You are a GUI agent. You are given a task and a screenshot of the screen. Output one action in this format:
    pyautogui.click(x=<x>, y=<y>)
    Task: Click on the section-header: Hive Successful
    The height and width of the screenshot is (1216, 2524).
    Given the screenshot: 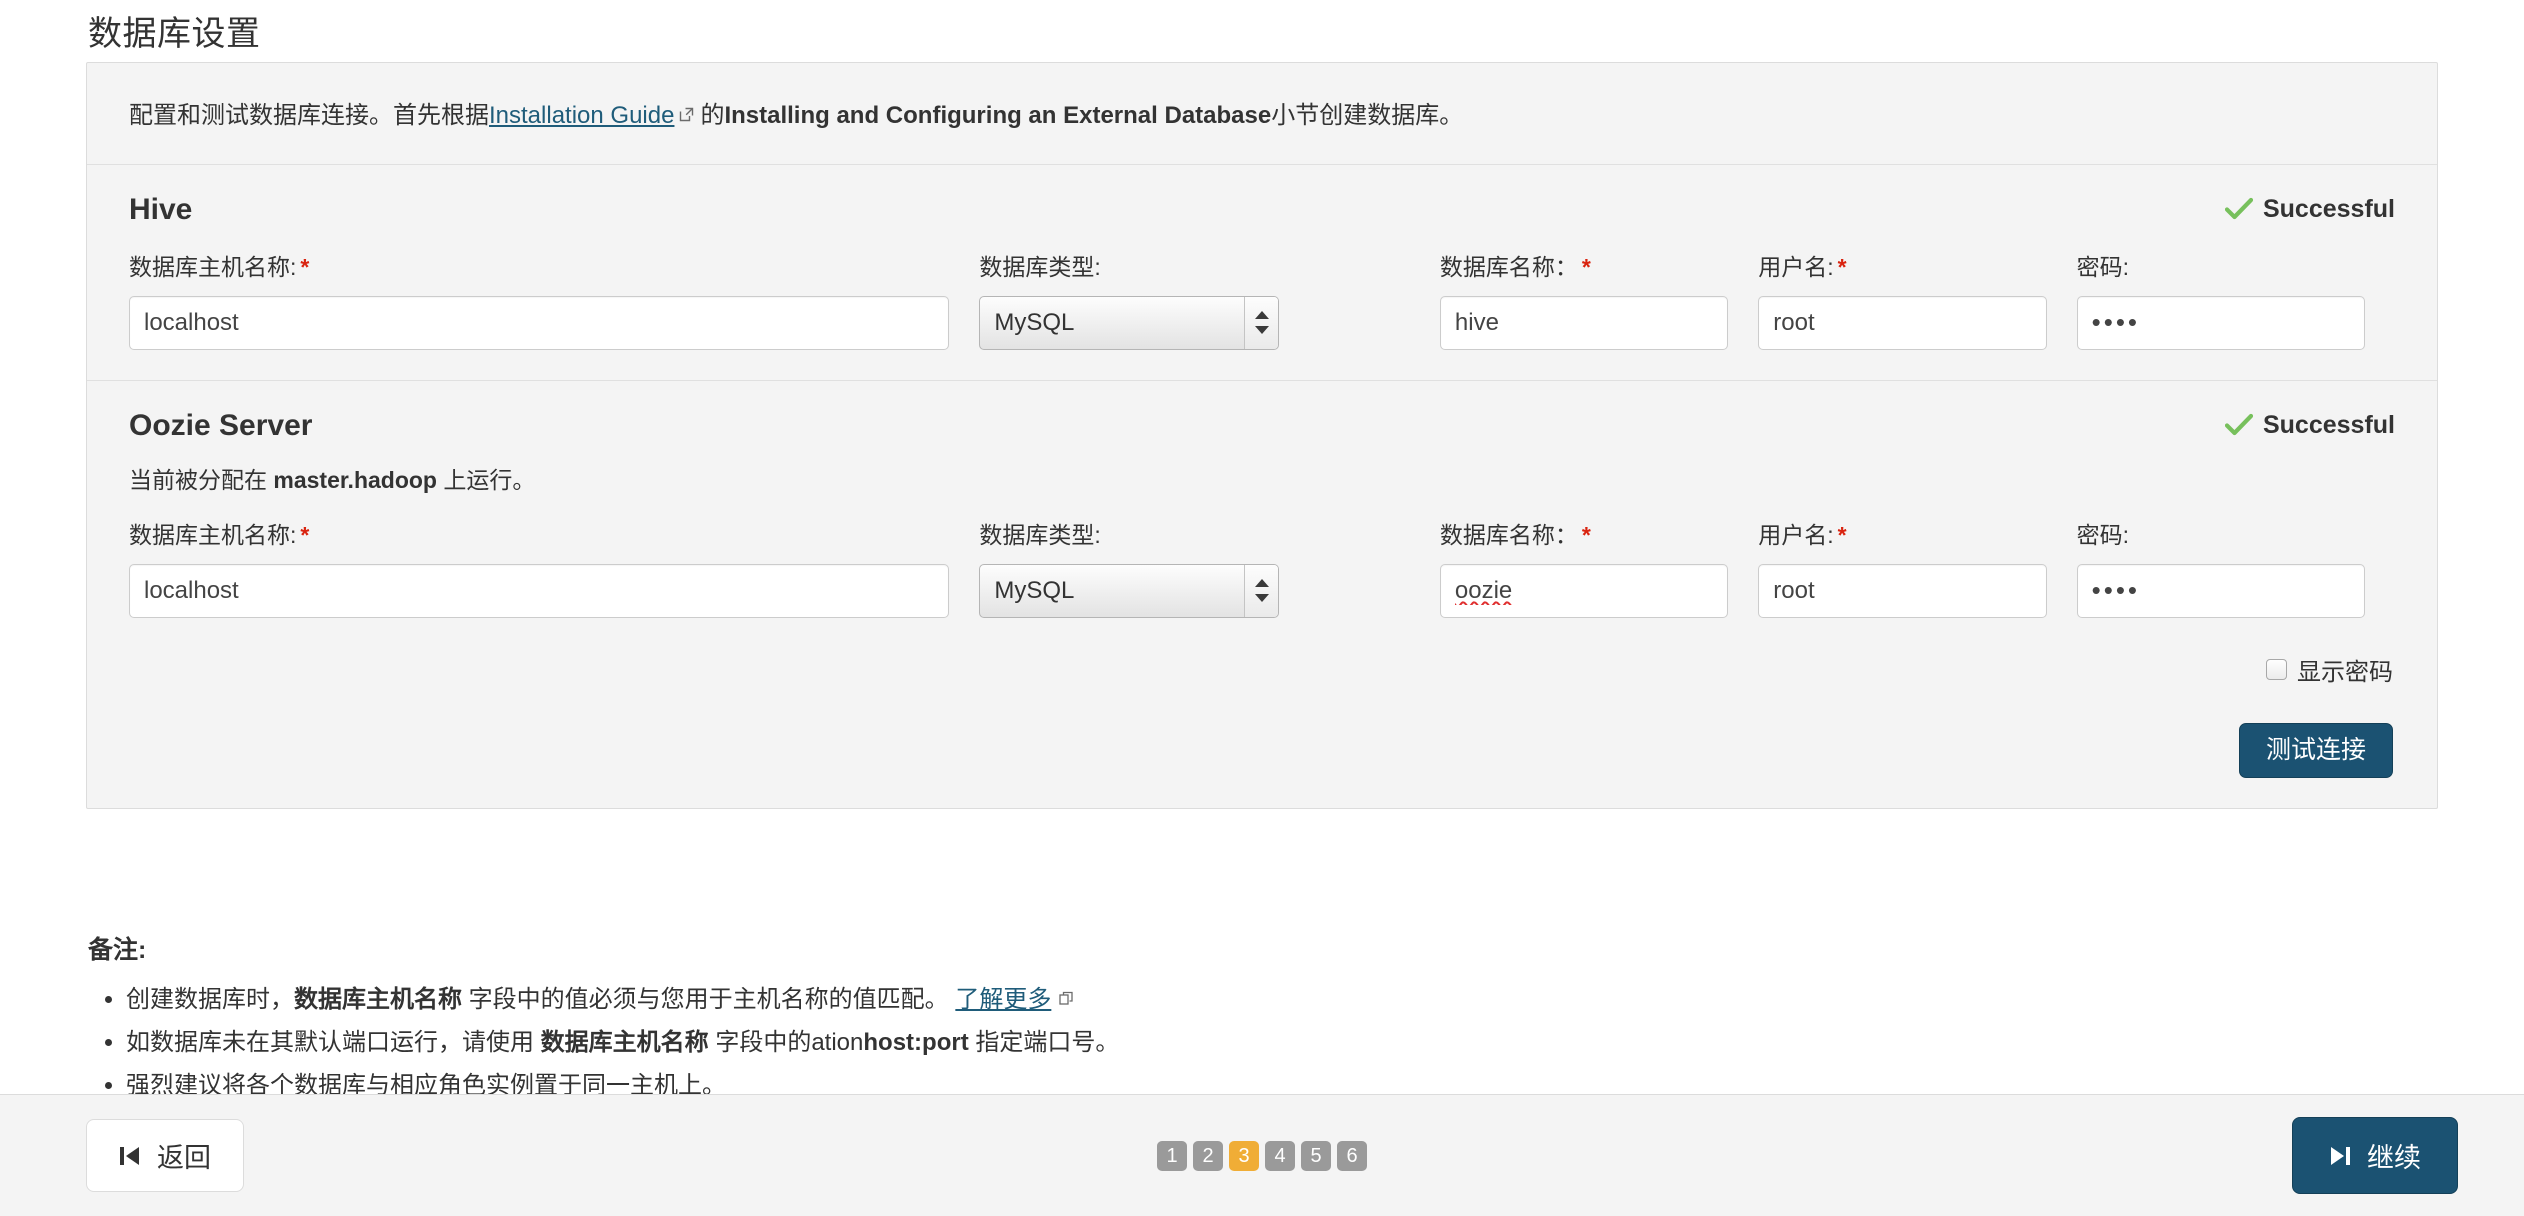 What is the action you would take?
    pyautogui.click(x=1262, y=210)
    